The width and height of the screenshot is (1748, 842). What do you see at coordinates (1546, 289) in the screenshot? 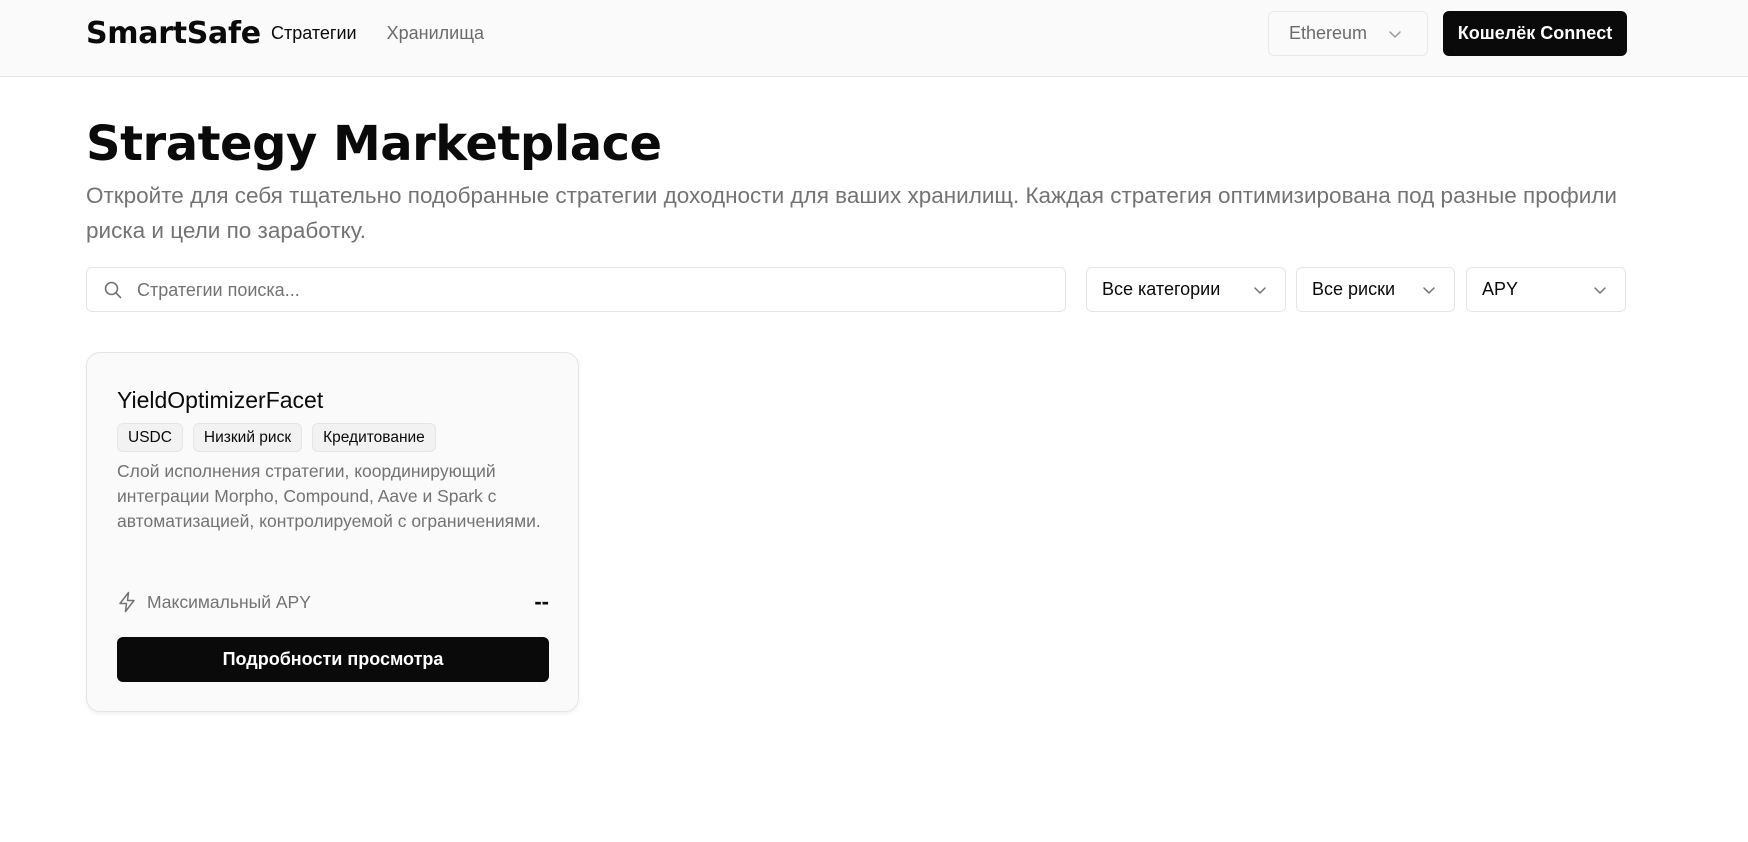
I see `sort-filter: APY` at bounding box center [1546, 289].